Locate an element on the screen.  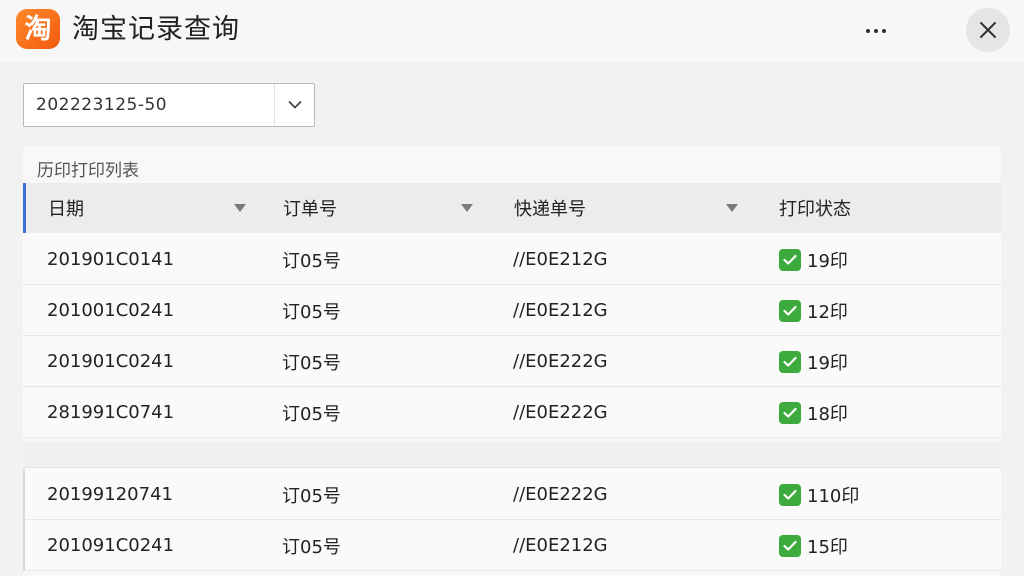
sort-order-arrow-icon is located at coordinates (467, 208).